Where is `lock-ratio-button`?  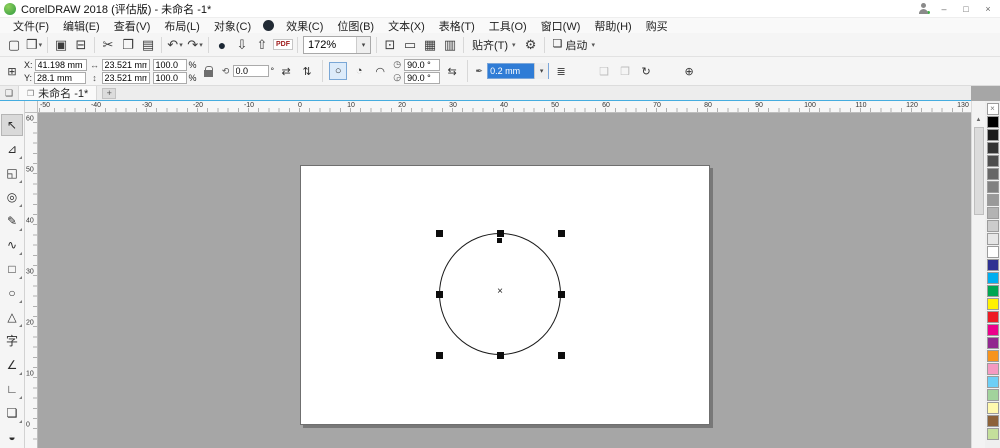 lock-ratio-button is located at coordinates (209, 71).